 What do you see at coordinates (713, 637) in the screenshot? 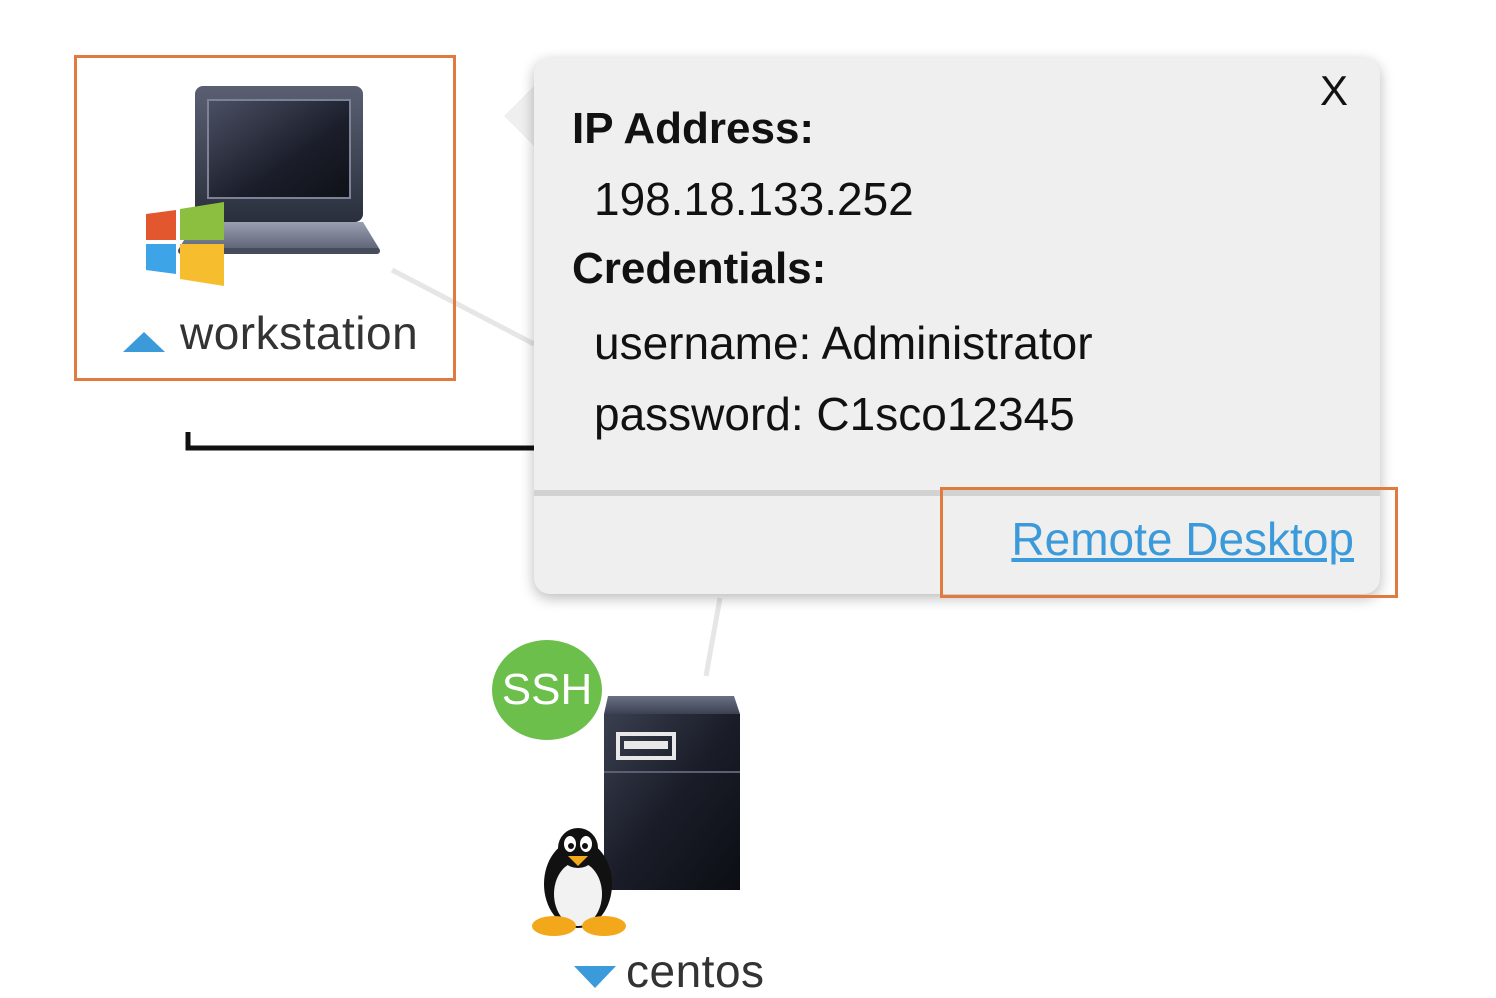
I see `link-popover-centos` at bounding box center [713, 637].